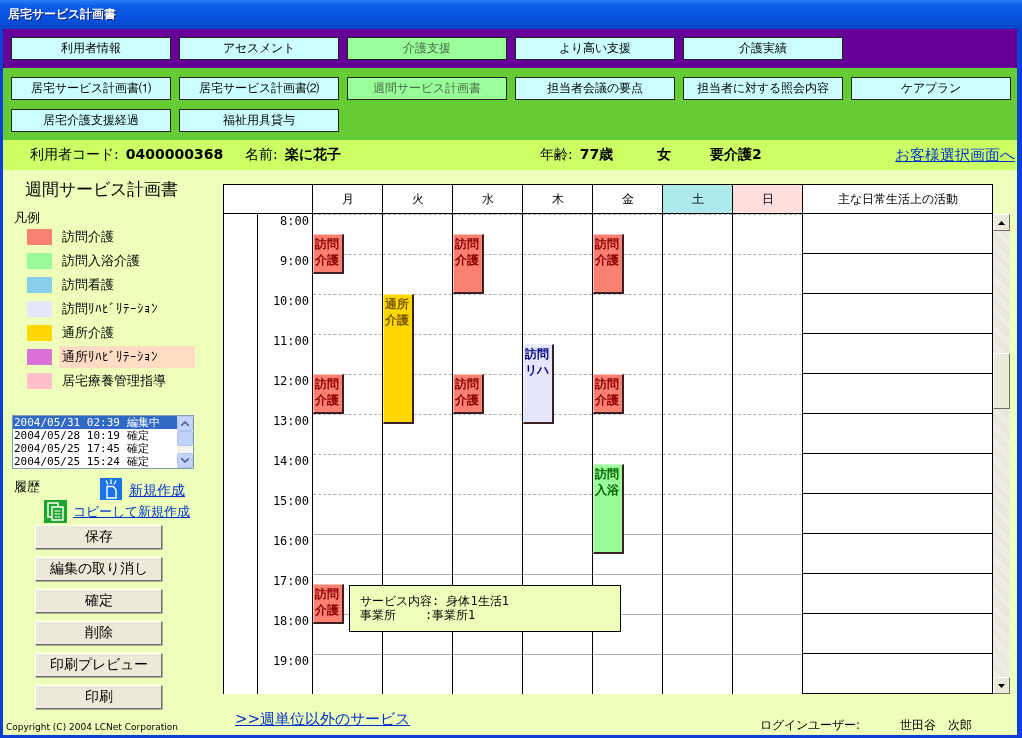 The height and width of the screenshot is (738, 1022). What do you see at coordinates (956, 155) in the screenshot?
I see `customer-select-link: お客様選択画面へ` at bounding box center [956, 155].